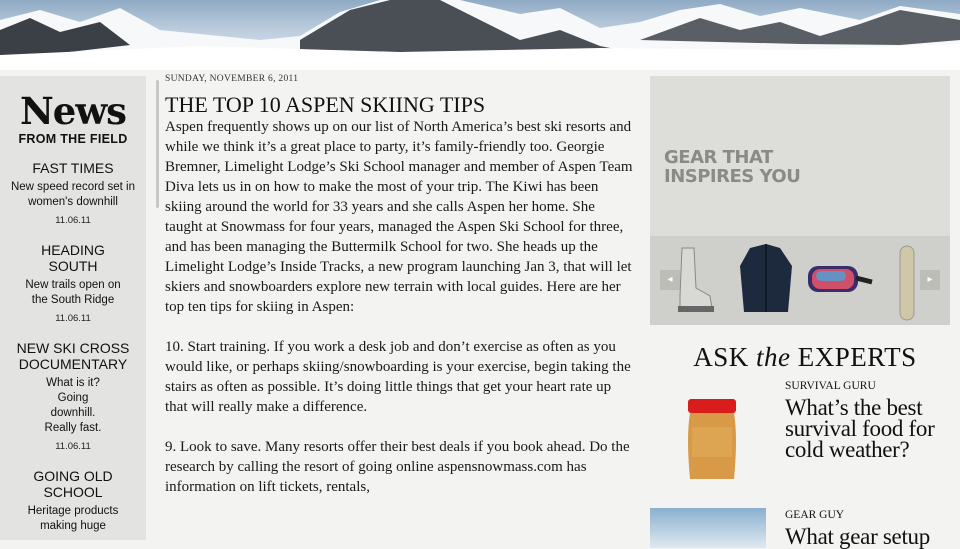  I want to click on expert-question: What gear setup, so click(857, 536).